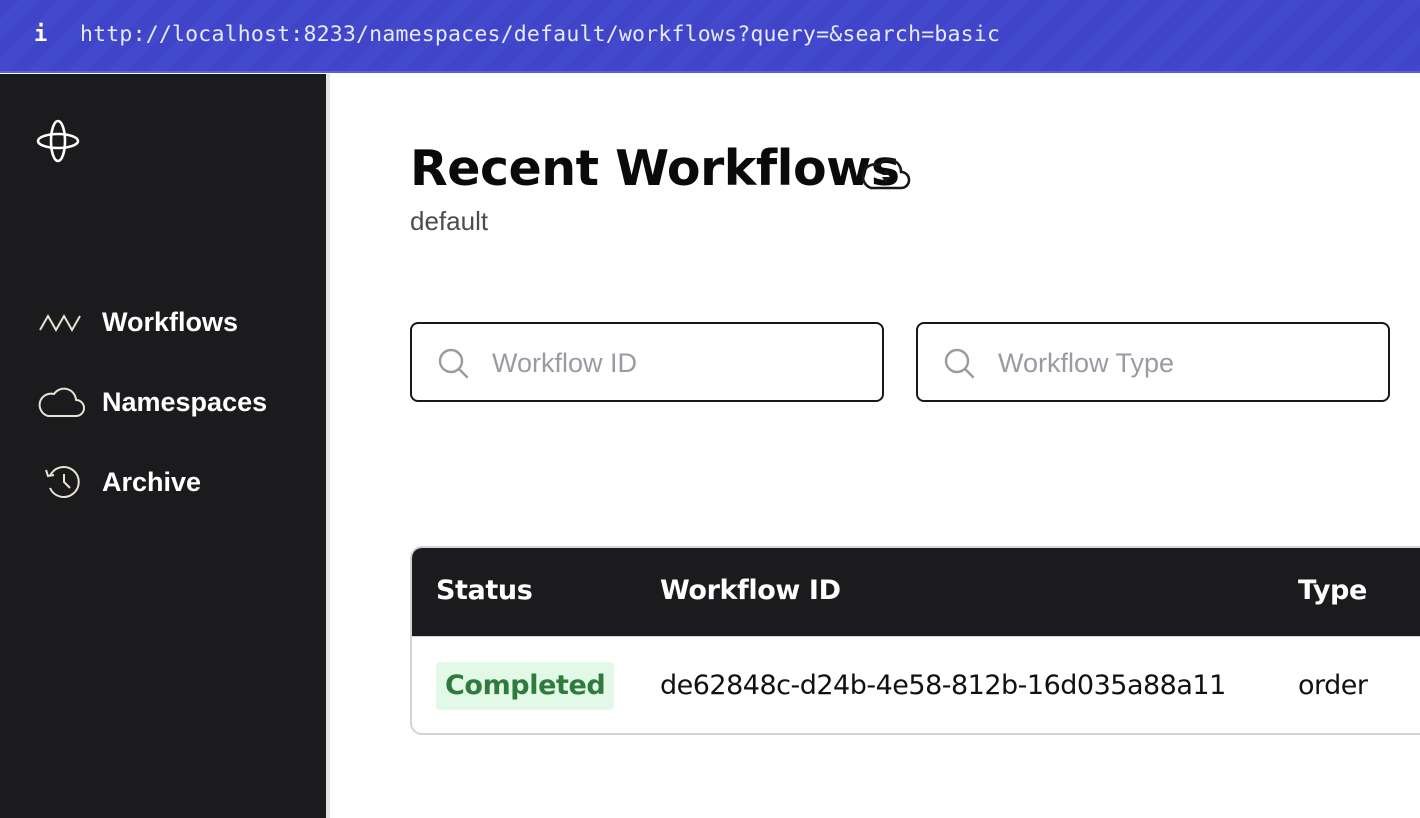 The image size is (1420, 818). Describe the element at coordinates (750, 590) in the screenshot. I see `column-header-workflow-id: Workflow ID` at that location.